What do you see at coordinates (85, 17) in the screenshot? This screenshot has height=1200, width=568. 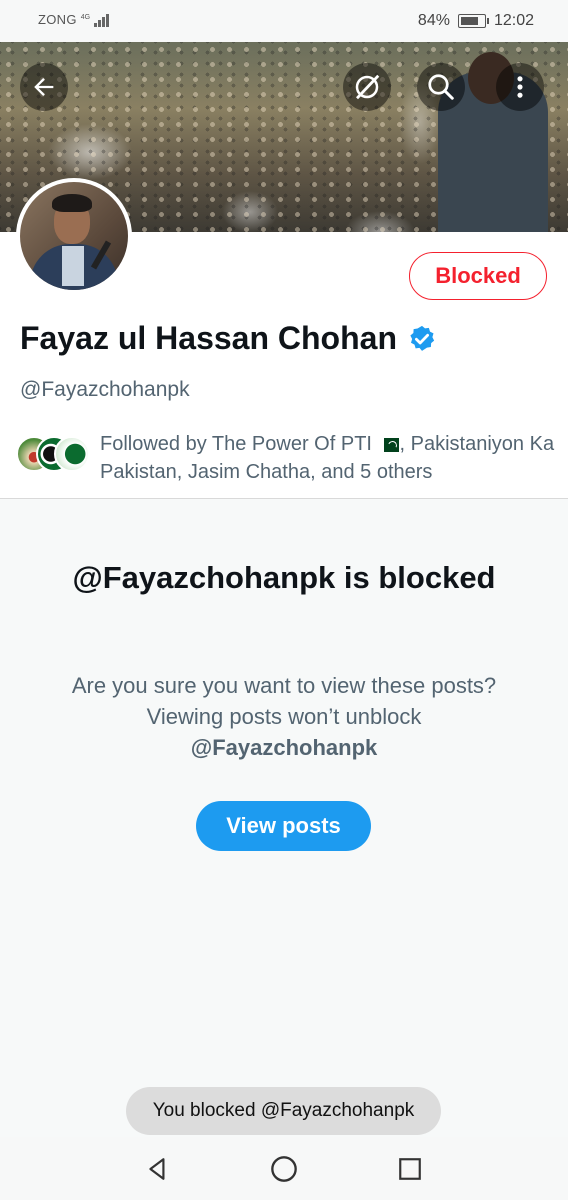 I see `network-type: 4G` at bounding box center [85, 17].